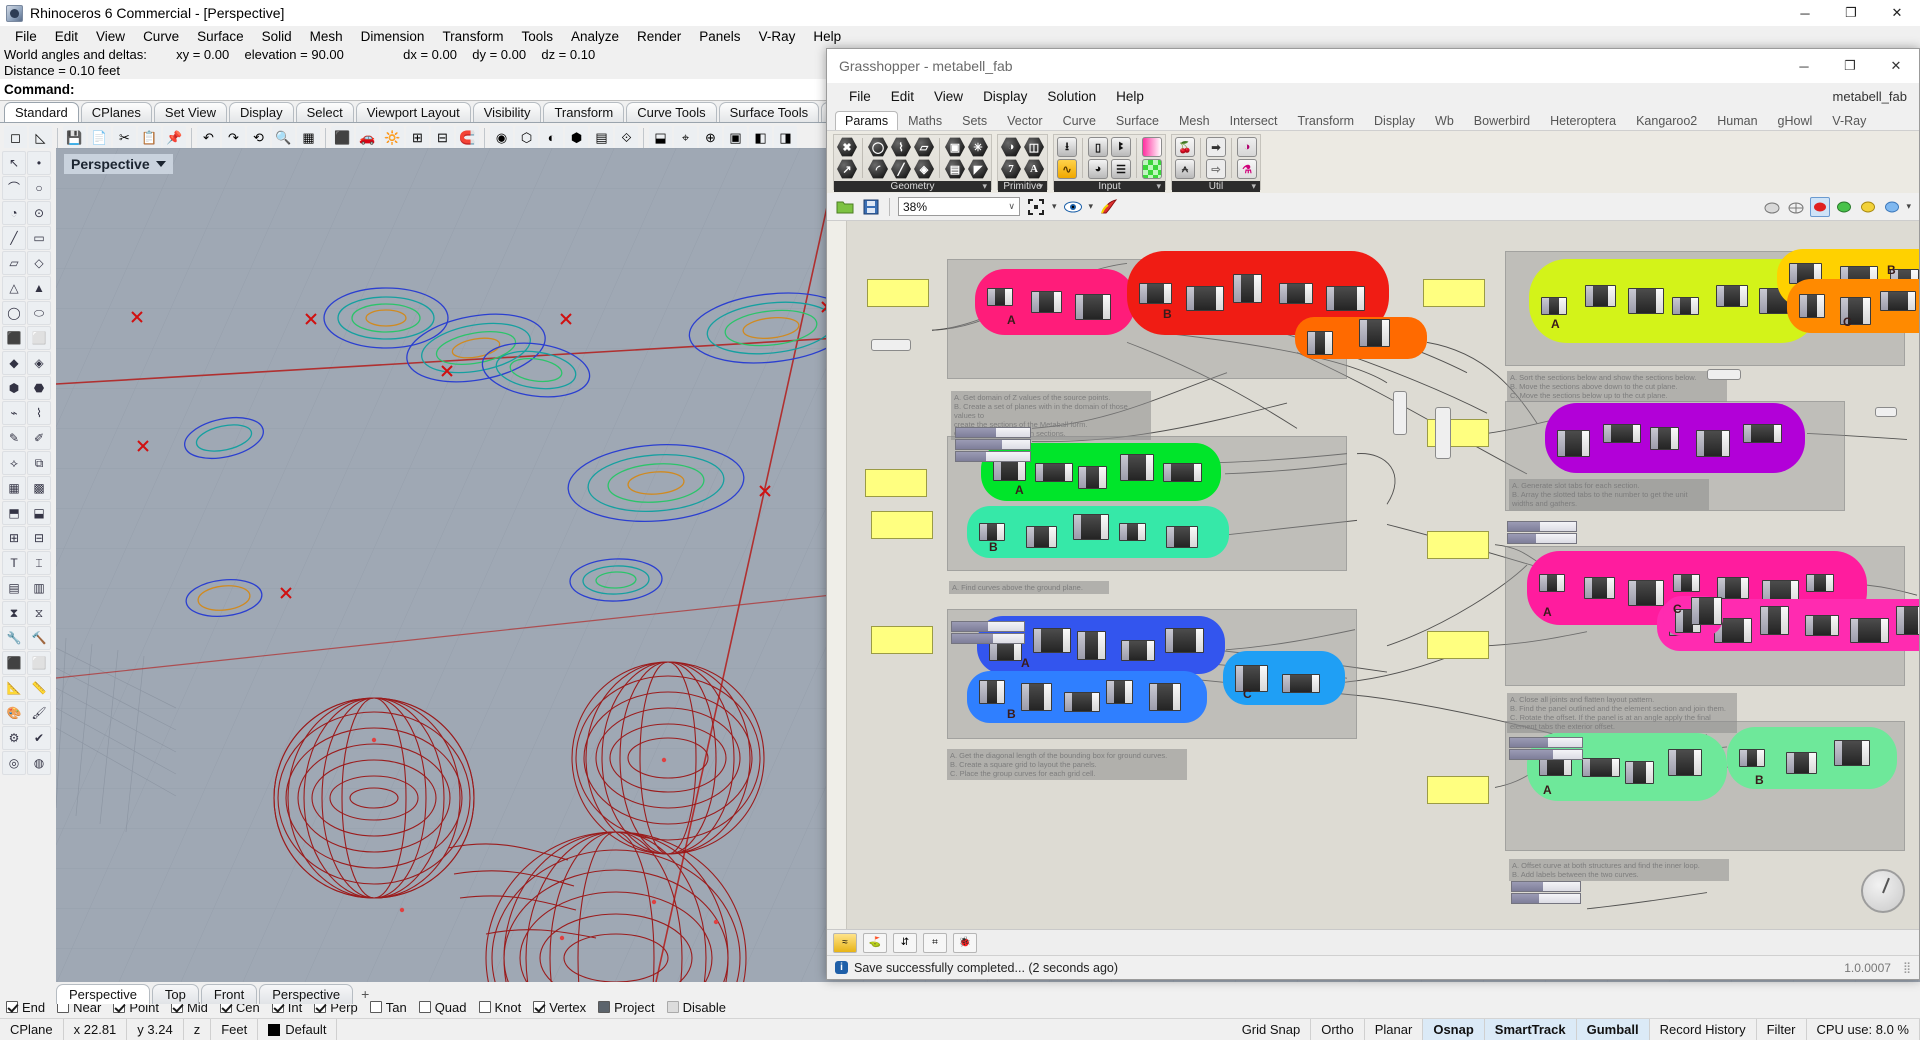 This screenshot has width=1920, height=1040. I want to click on data-tree-icon: ⩜, so click(1185, 169).